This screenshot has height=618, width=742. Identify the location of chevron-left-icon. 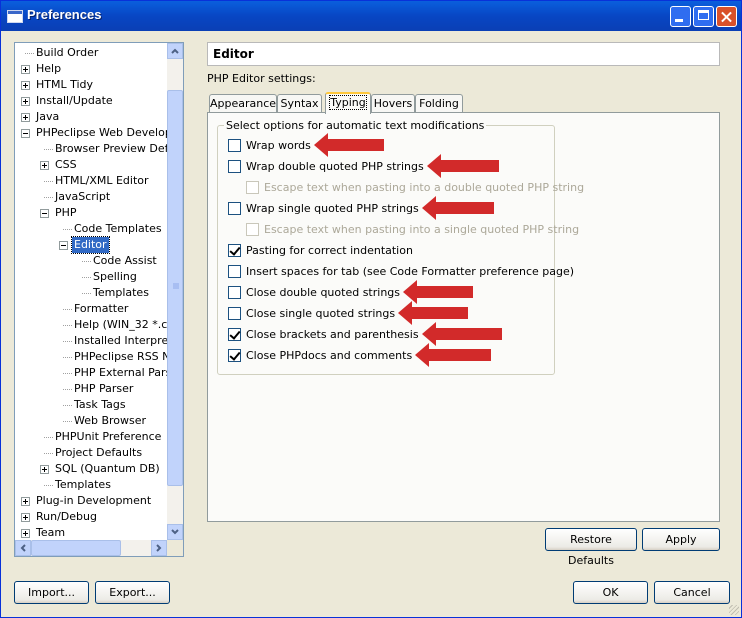
(23, 548).